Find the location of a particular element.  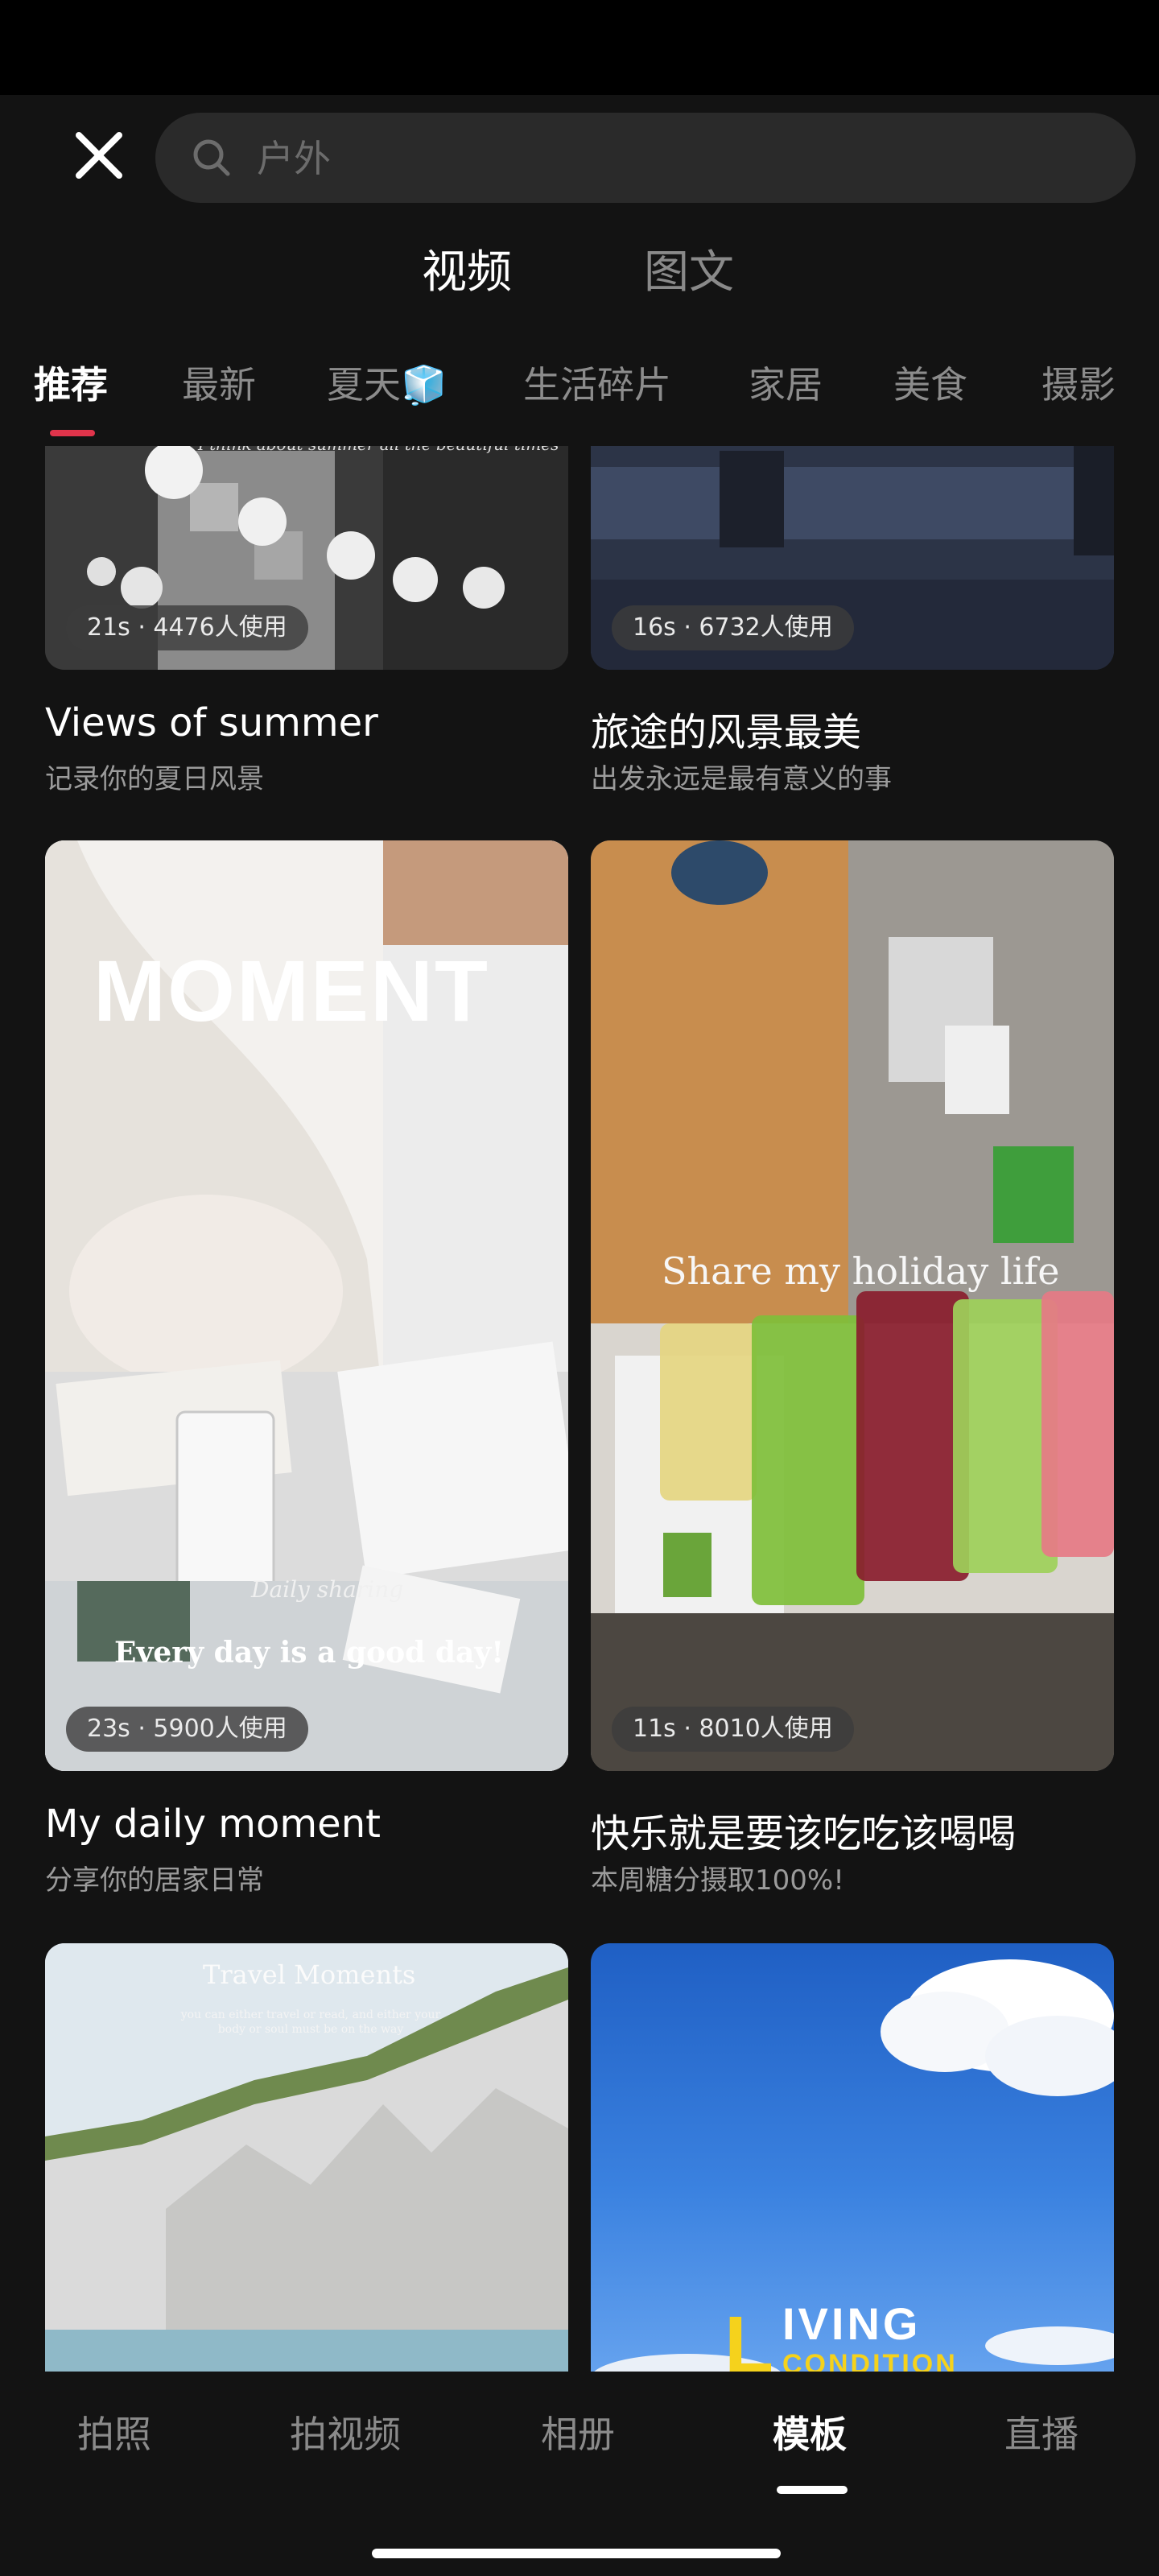

tab-video: 视频 is located at coordinates (467, 273).